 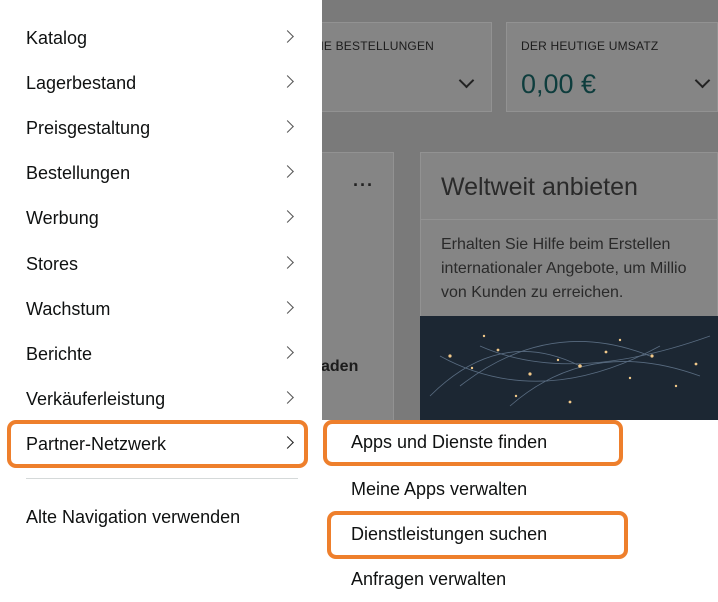 I want to click on todays-revenue-label: DER HEUTIGE UMSATZ, so click(x=590, y=46).